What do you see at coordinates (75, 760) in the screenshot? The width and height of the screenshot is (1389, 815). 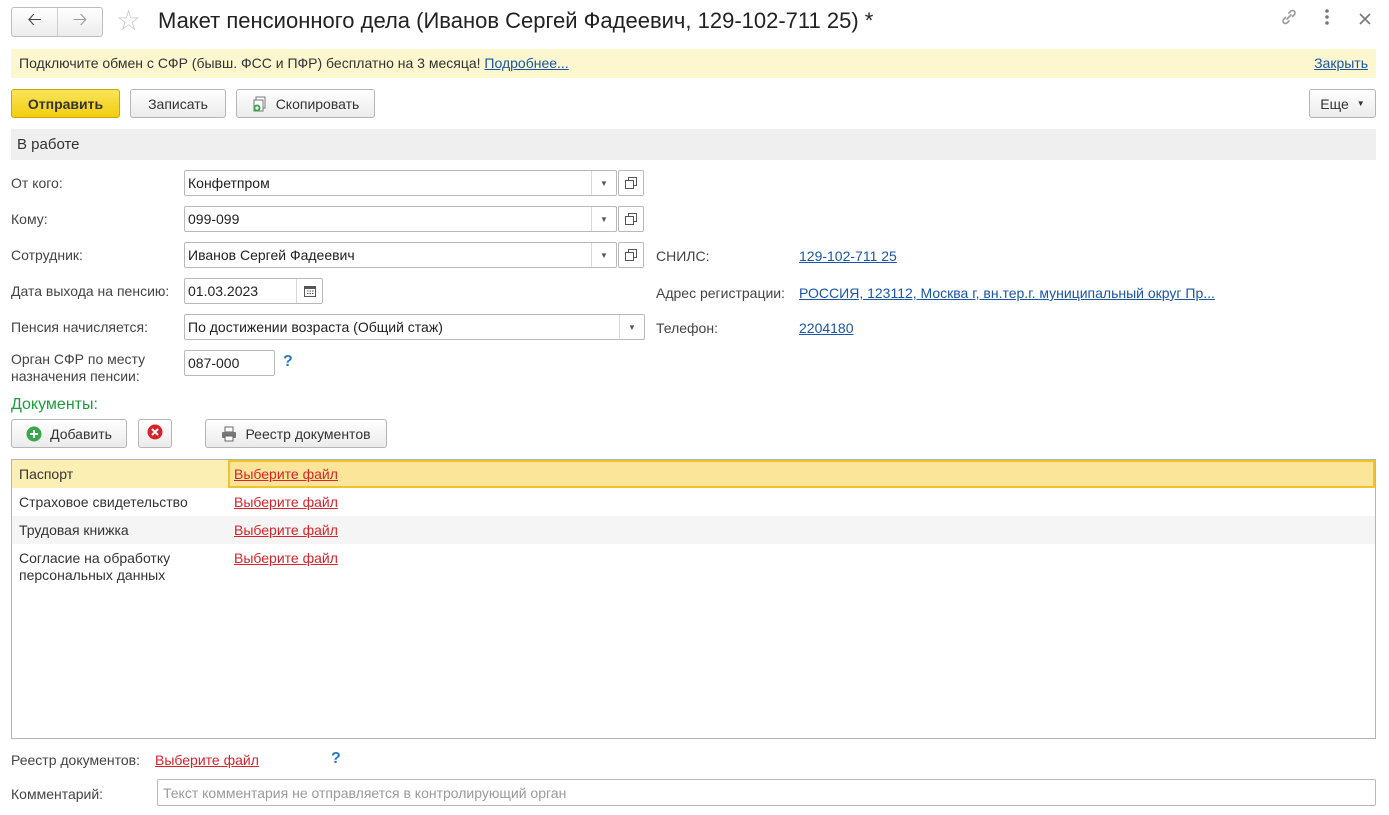 I see `registry-label: Реестр документов:` at bounding box center [75, 760].